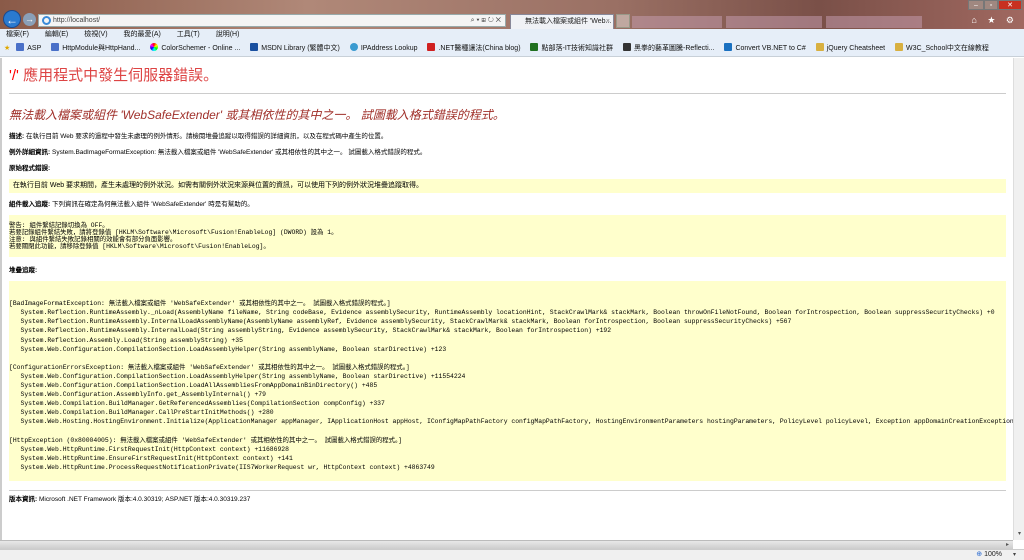  Describe the element at coordinates (30, 168) in the screenshot. I see `source-error-label: 原始程式錯誤:` at that location.